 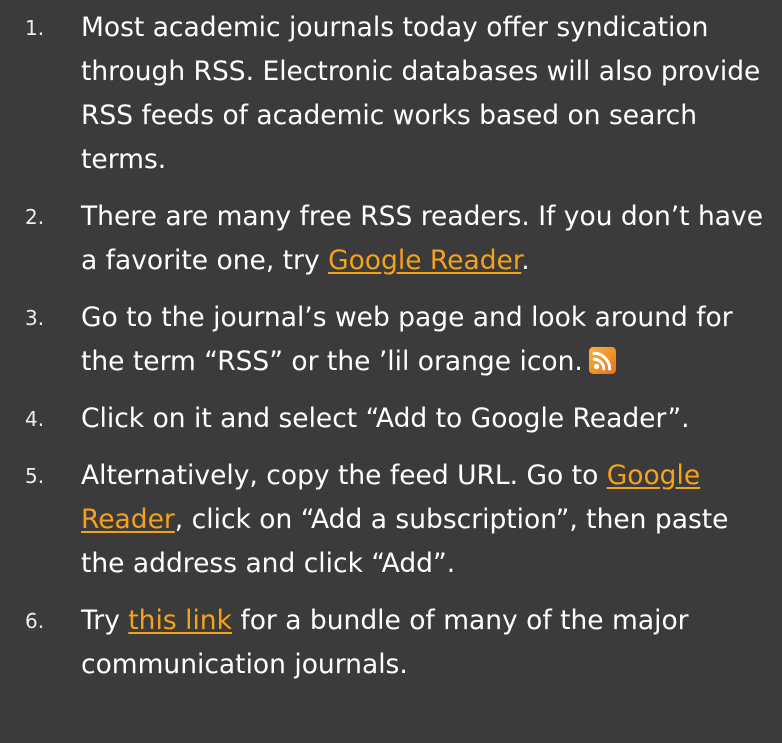 I want to click on step-text-before: Alternatively, copy the feed URL. Go to, so click(x=344, y=475).